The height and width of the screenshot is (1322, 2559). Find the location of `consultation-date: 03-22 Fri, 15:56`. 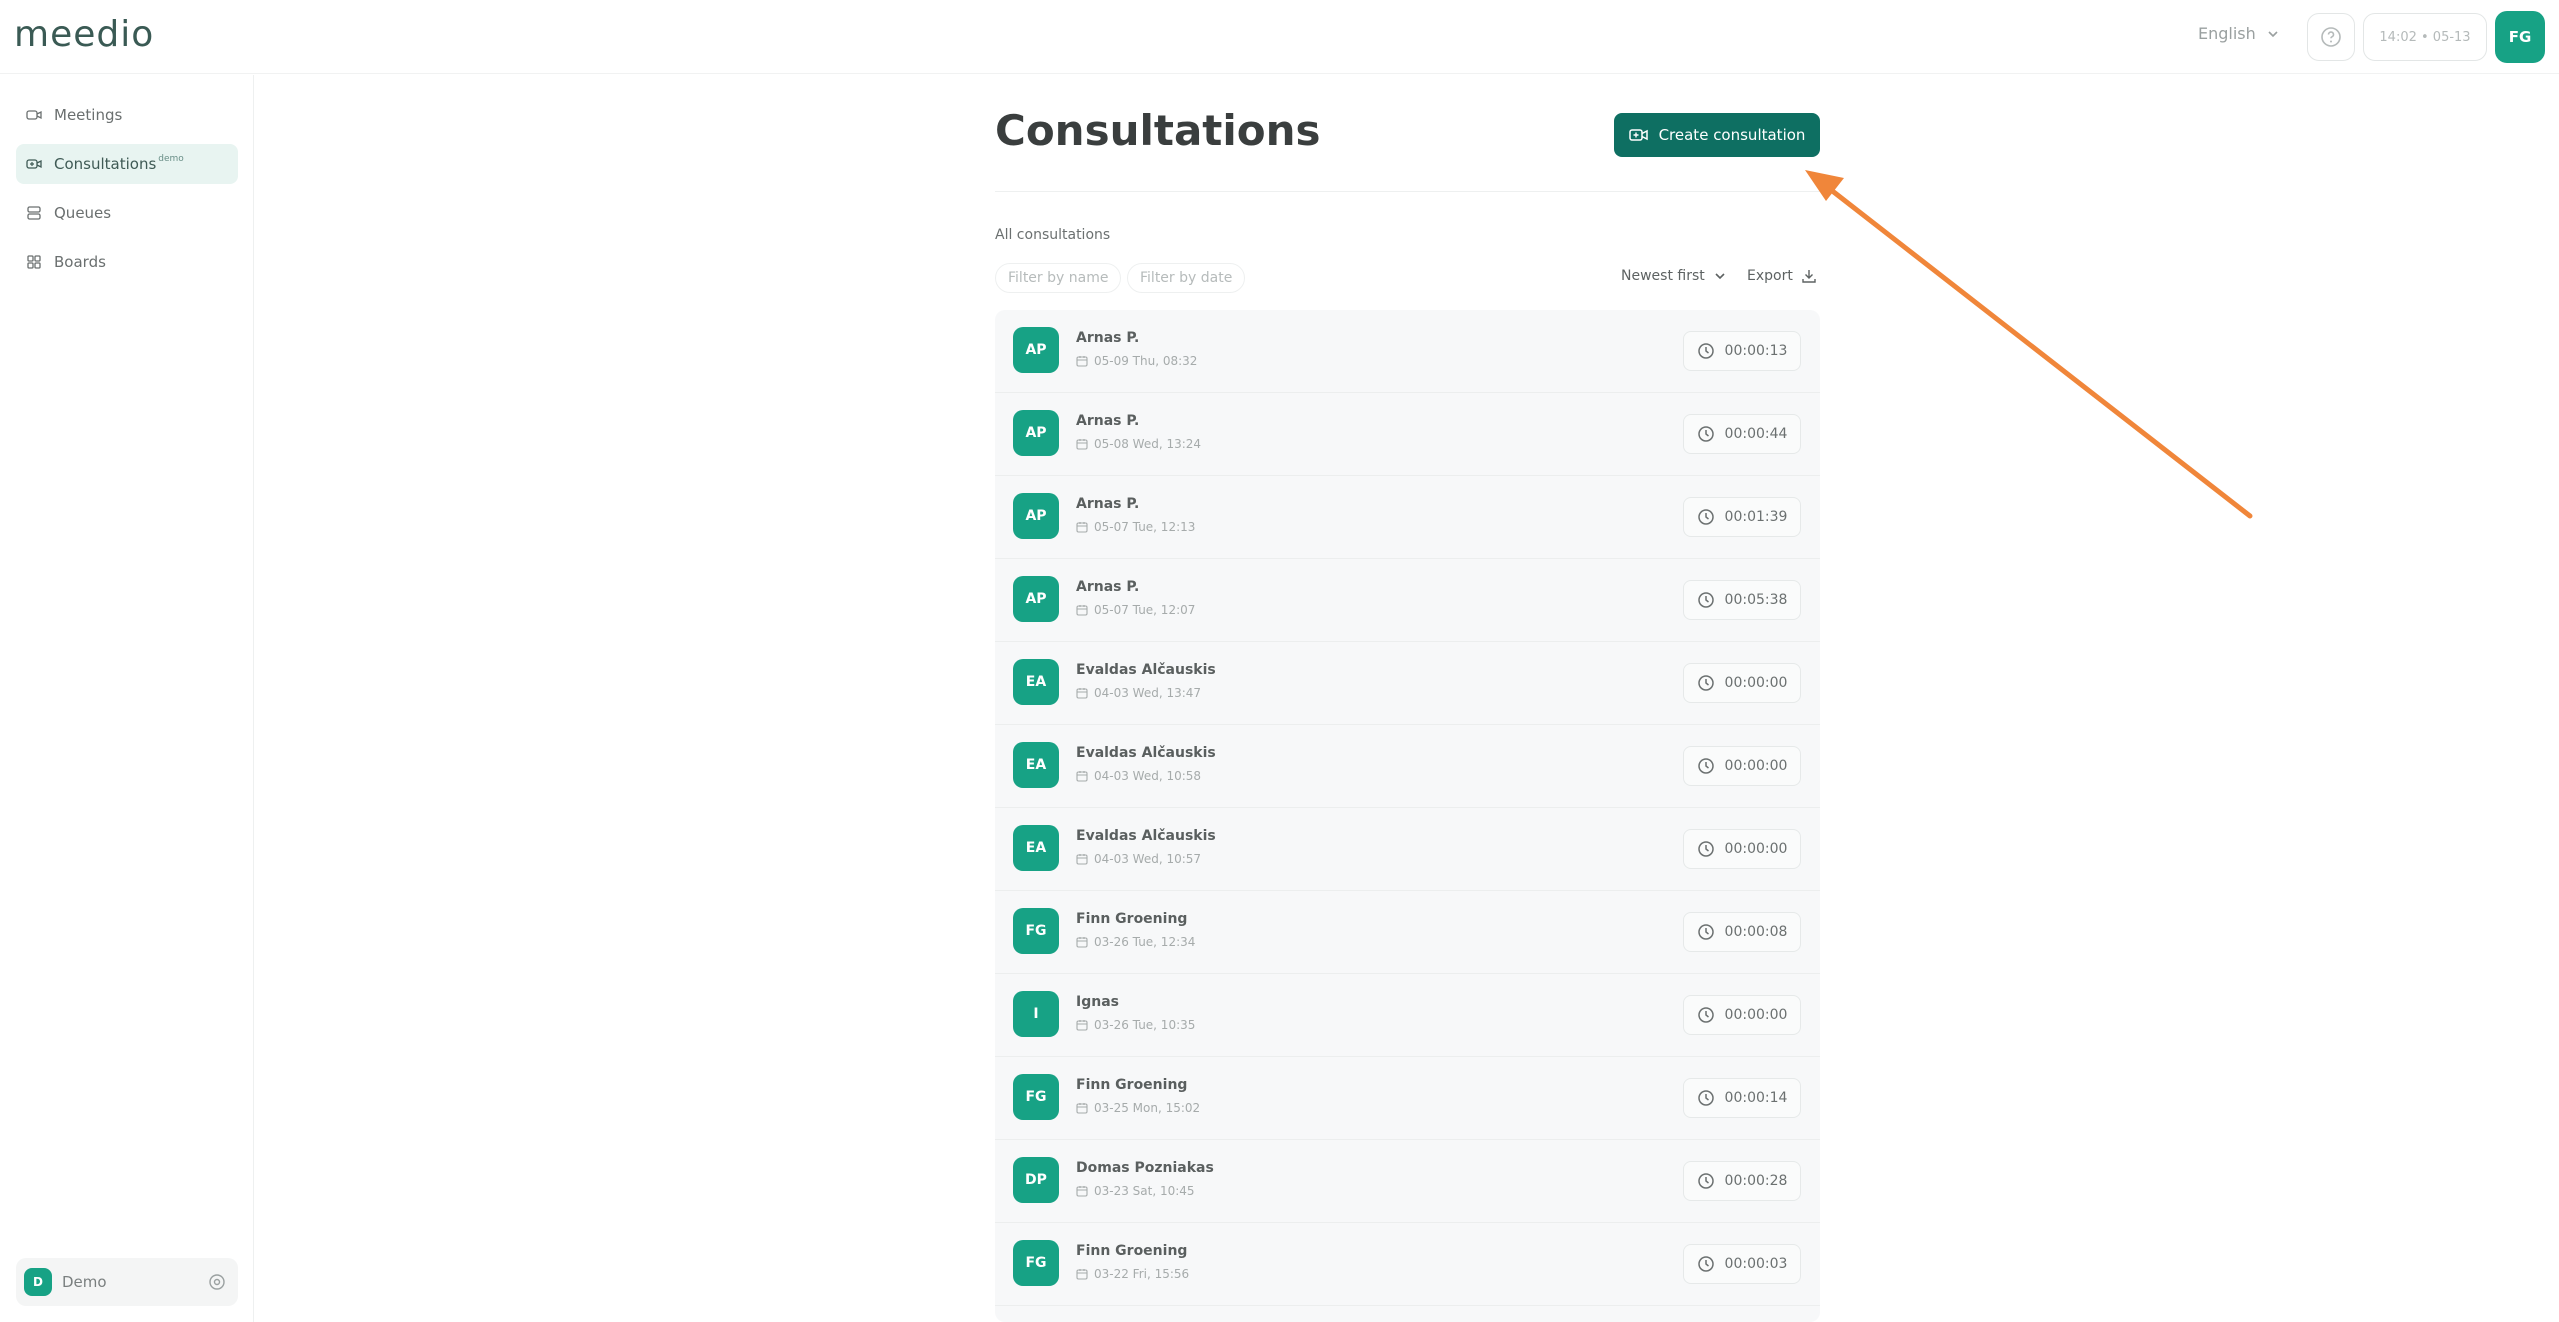

consultation-date: 03-22 Fri, 15:56 is located at coordinates (1132, 1274).